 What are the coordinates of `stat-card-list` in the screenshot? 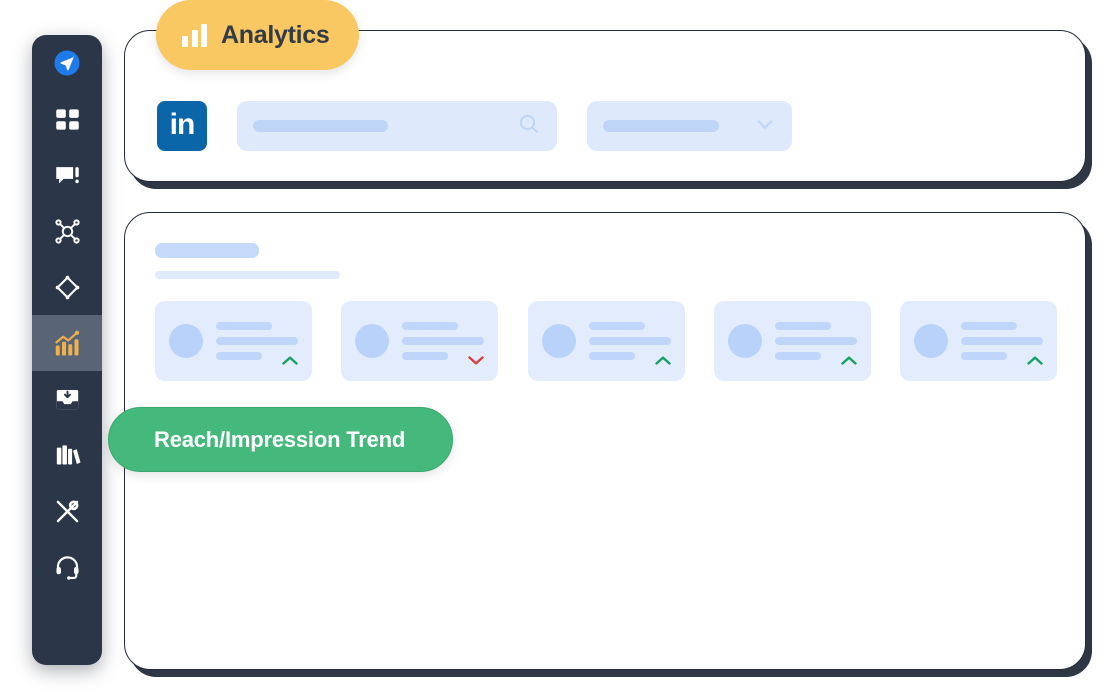 It's located at (606, 341).